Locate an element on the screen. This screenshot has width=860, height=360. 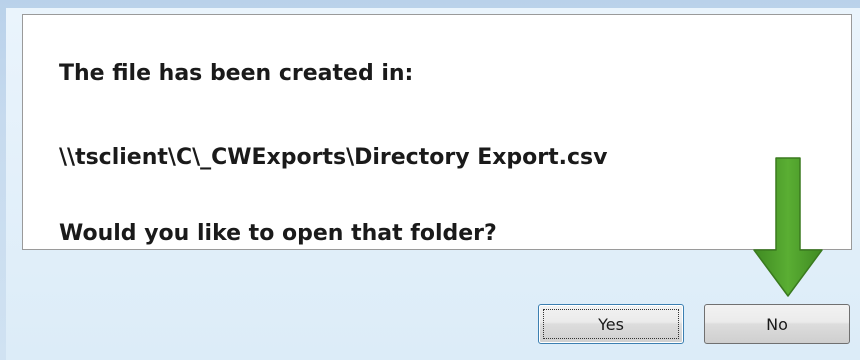
yes-button-label: Yes is located at coordinates (611, 324).